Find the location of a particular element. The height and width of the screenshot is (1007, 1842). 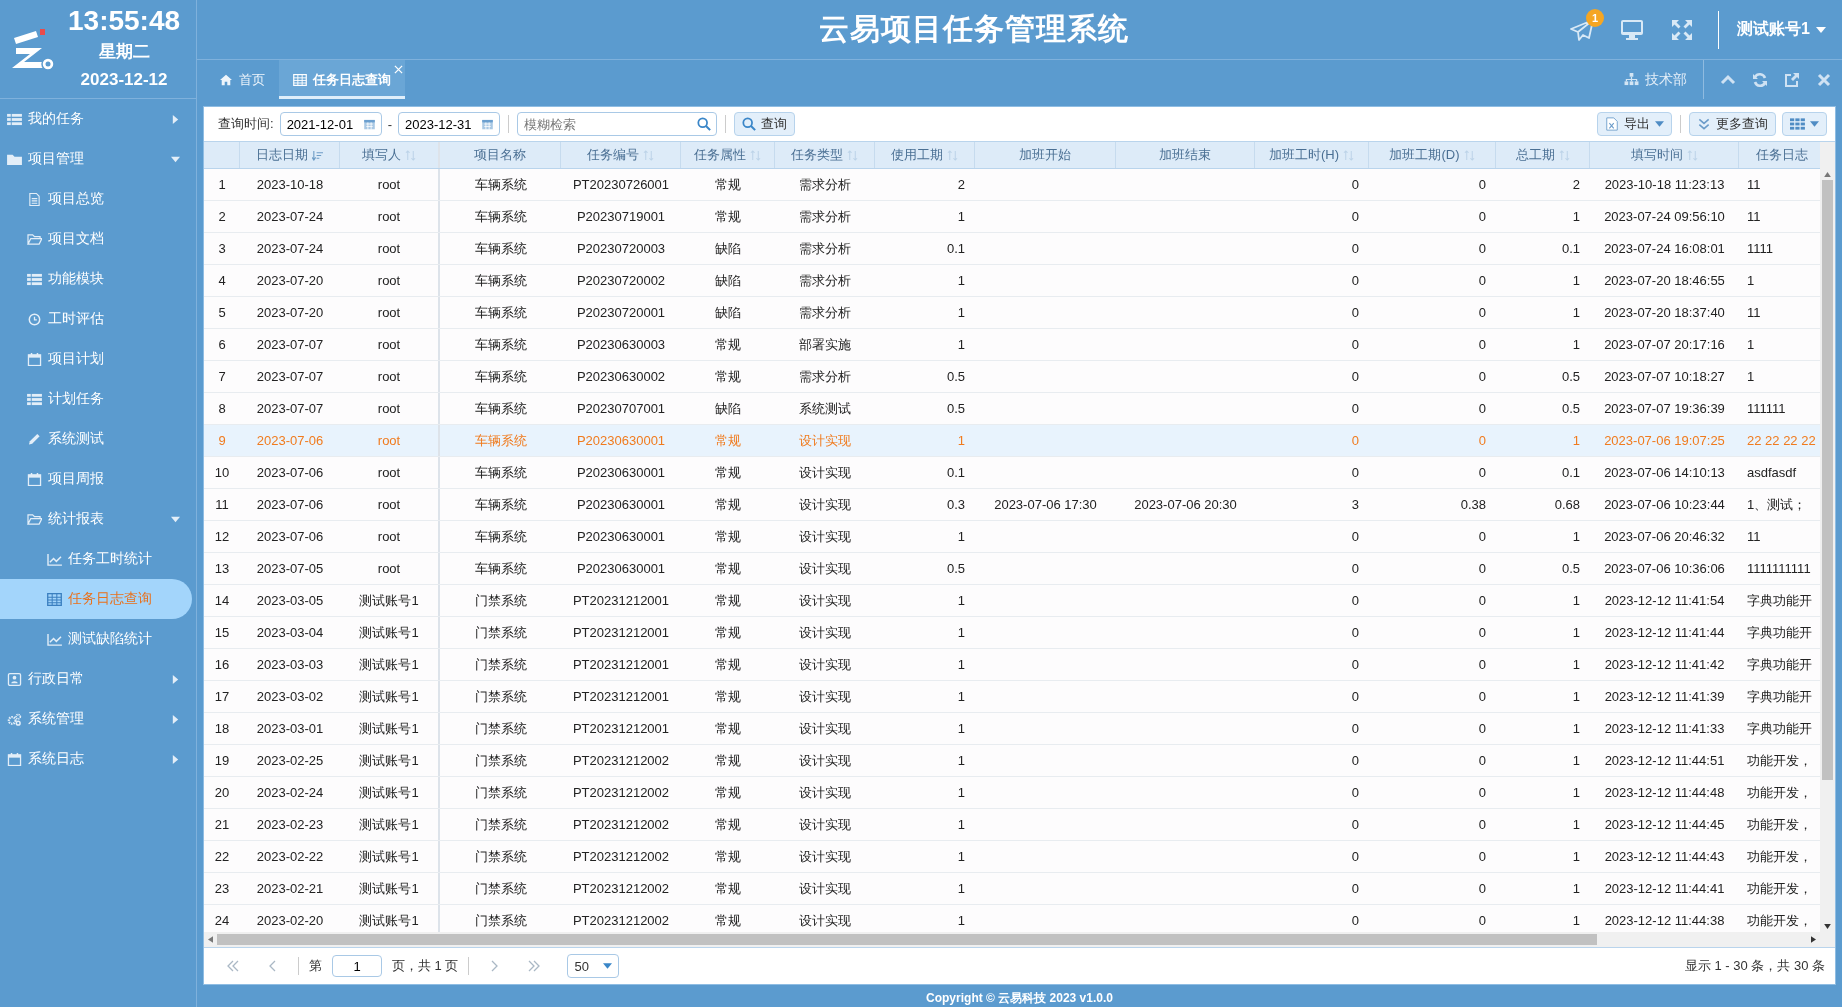

search-icon is located at coordinates (703, 124).